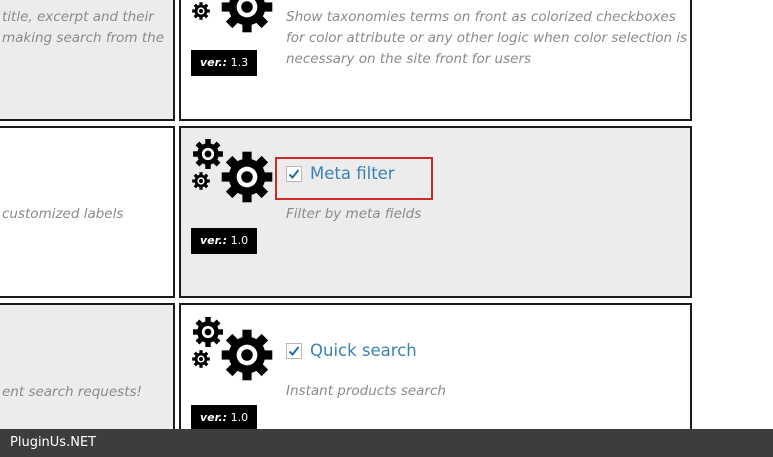  What do you see at coordinates (72, 392) in the screenshot?
I see `left-card-3-line: ent search requests!` at bounding box center [72, 392].